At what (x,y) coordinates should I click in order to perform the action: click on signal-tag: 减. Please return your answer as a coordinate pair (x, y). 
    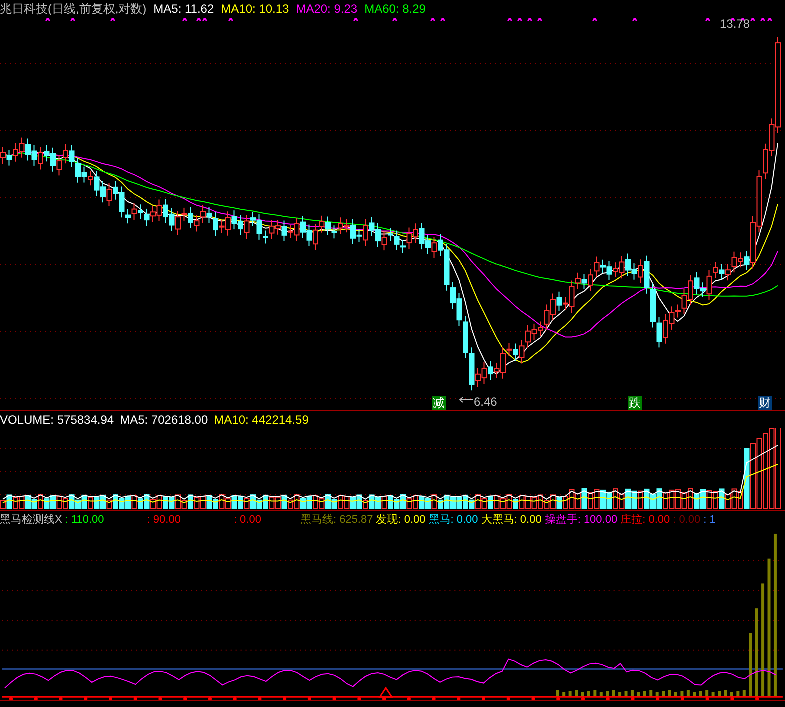
    Looking at the image, I should click on (439, 403).